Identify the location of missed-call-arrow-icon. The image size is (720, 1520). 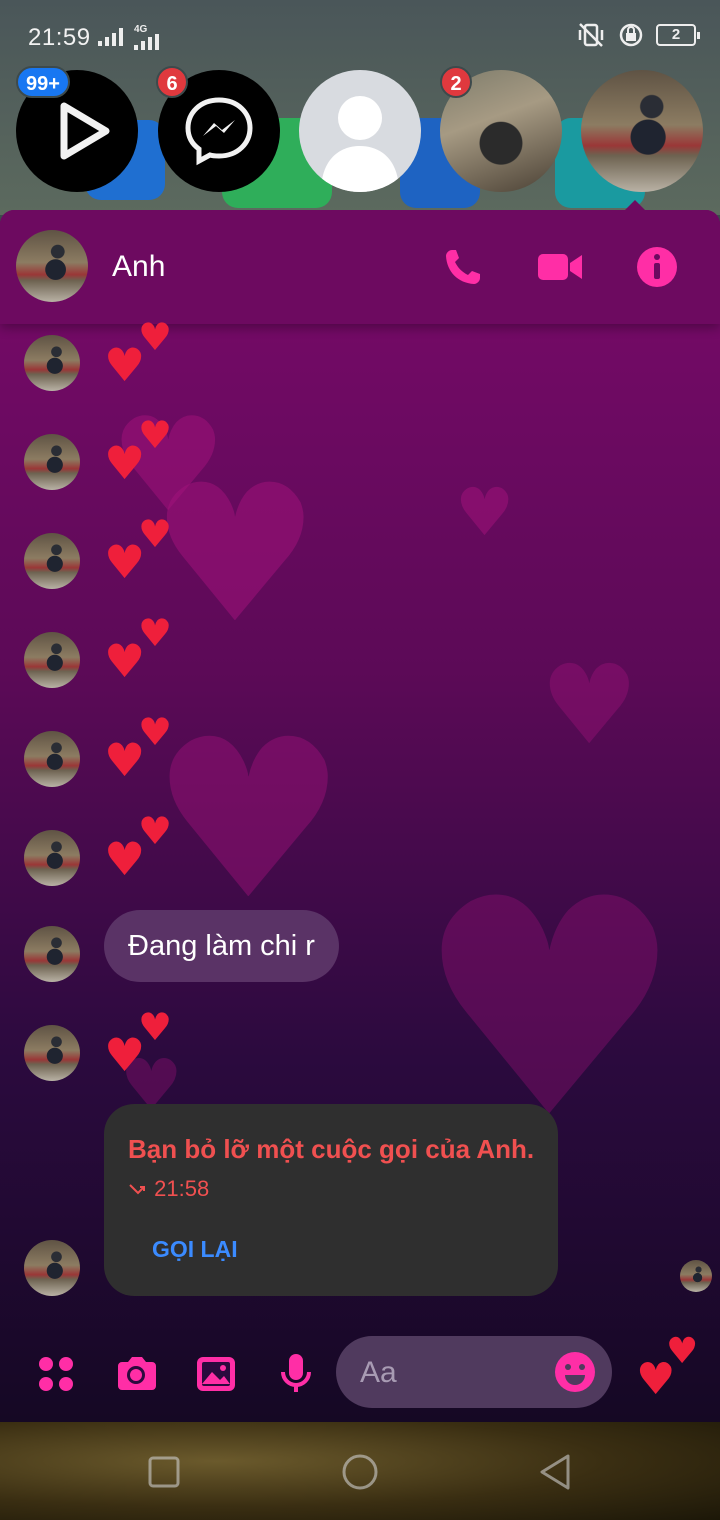
(137, 1189).